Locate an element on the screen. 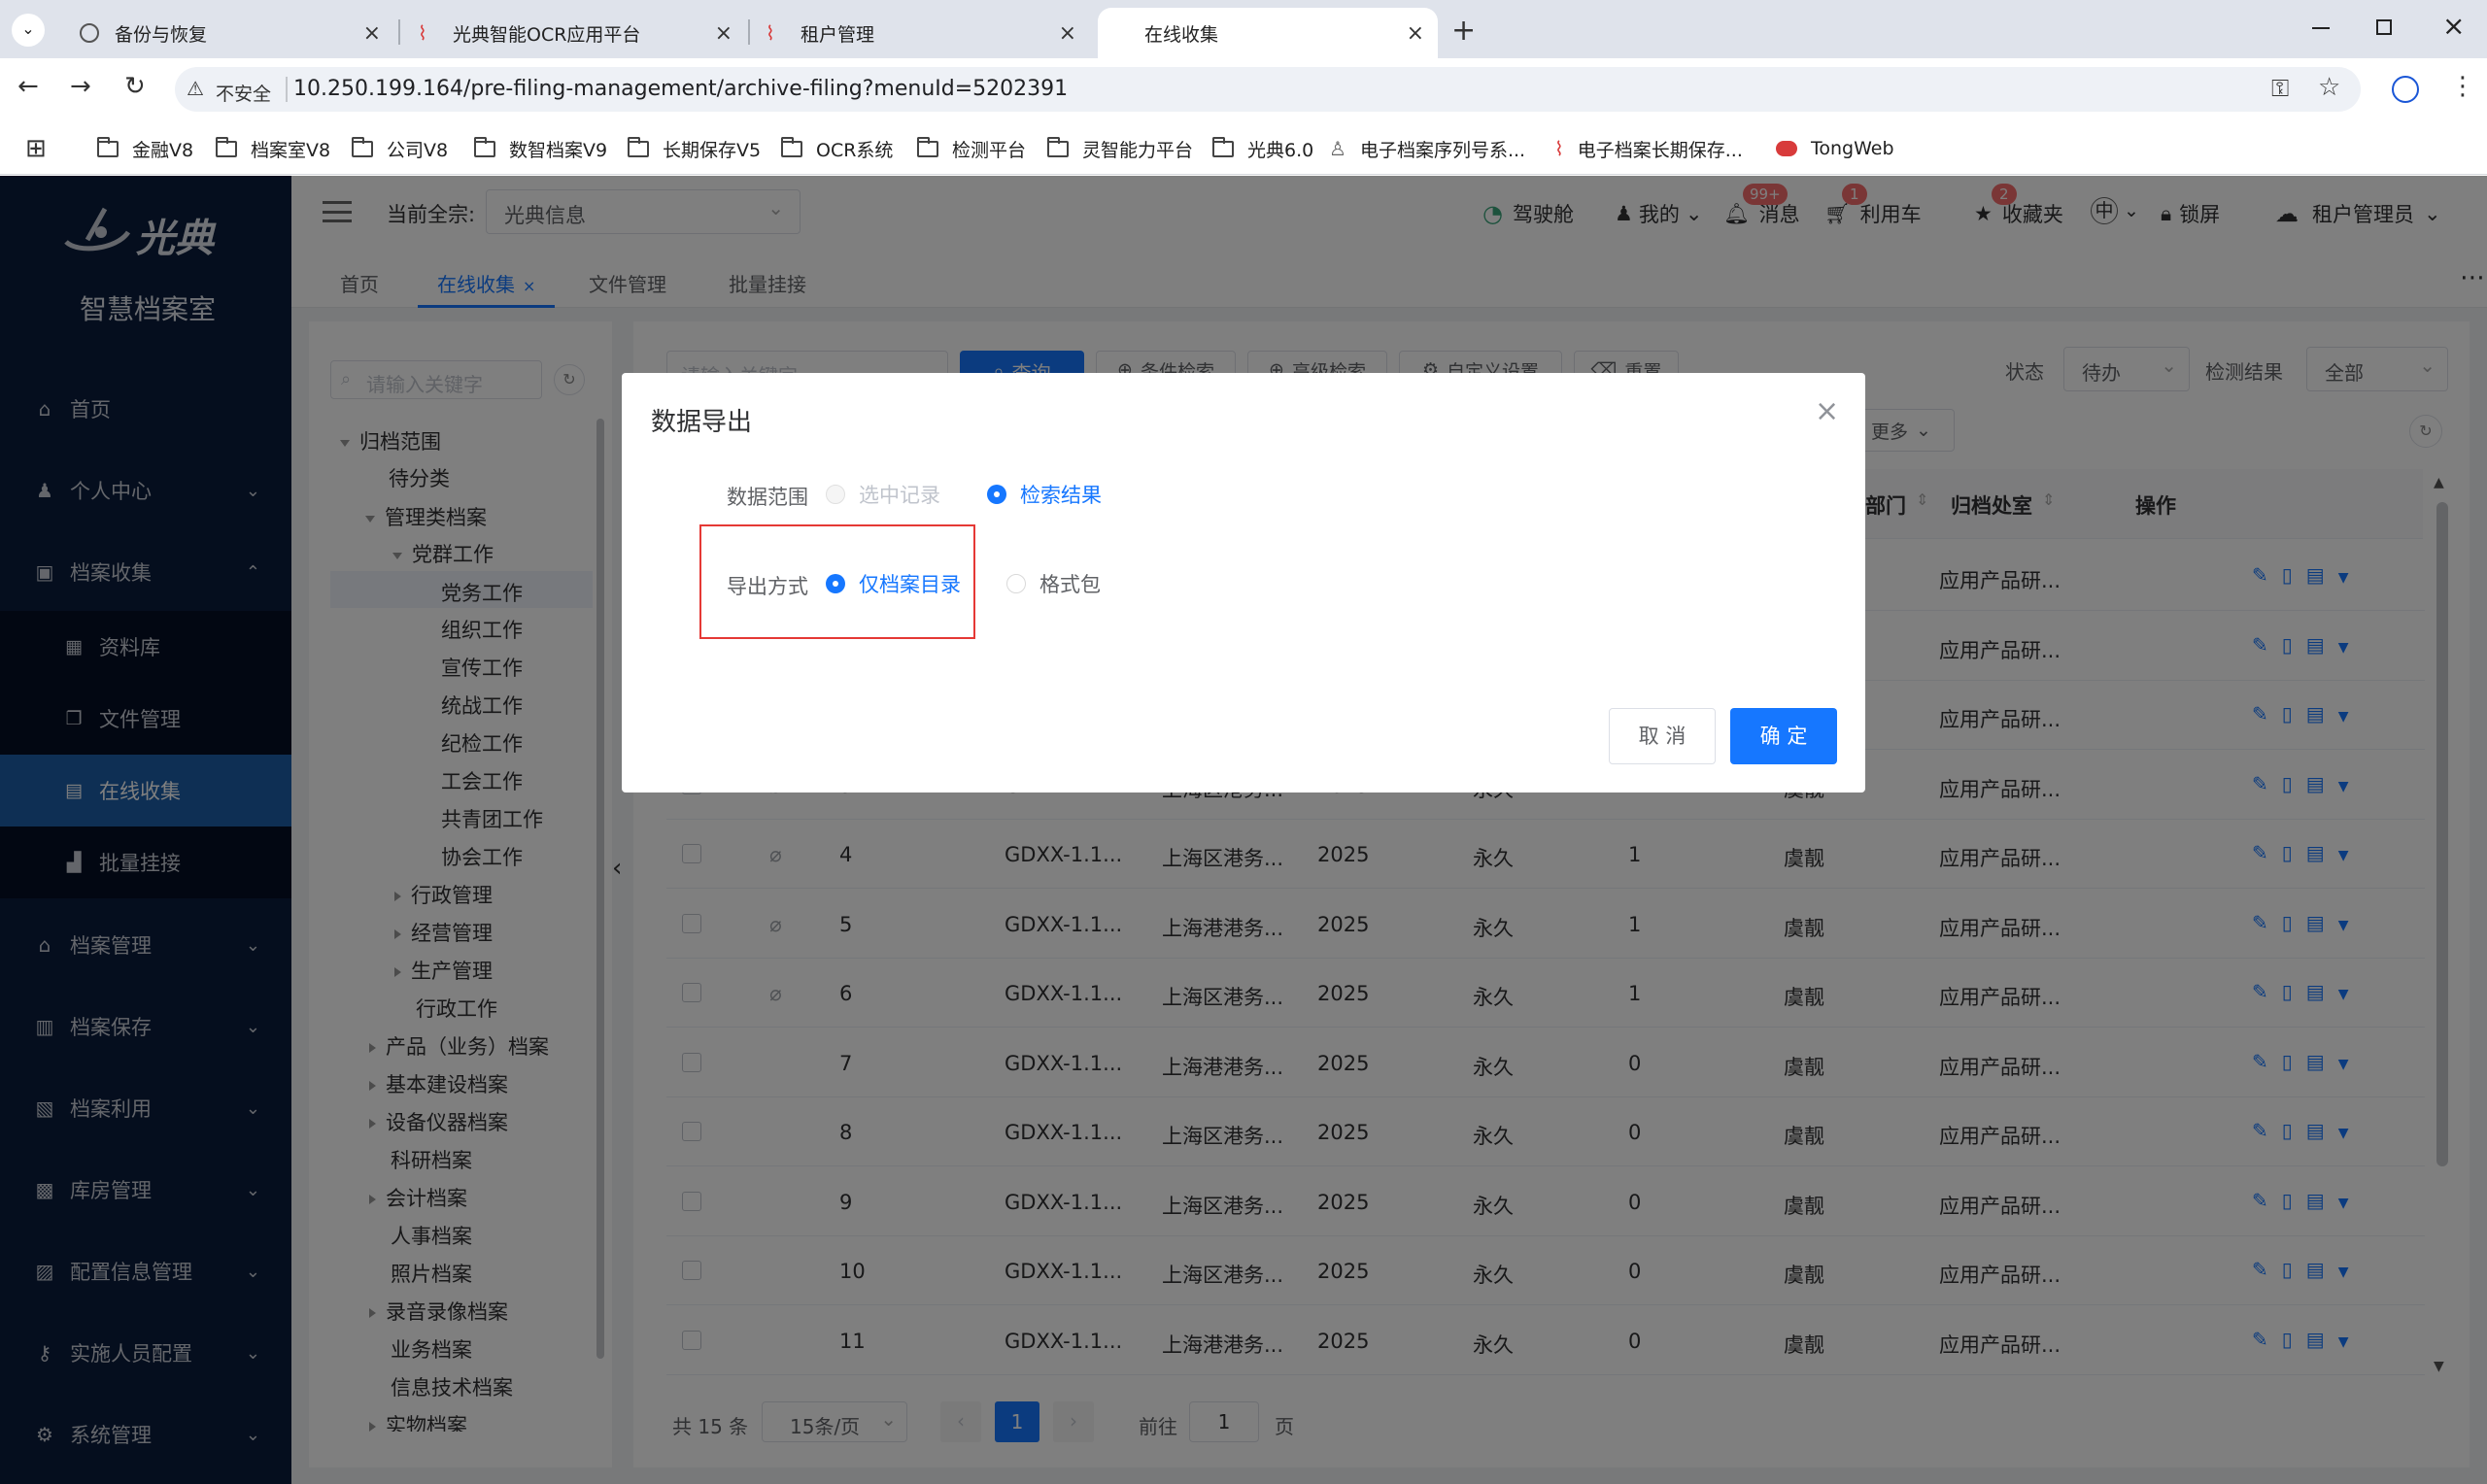  minimize-icon is located at coordinates (2321, 28).